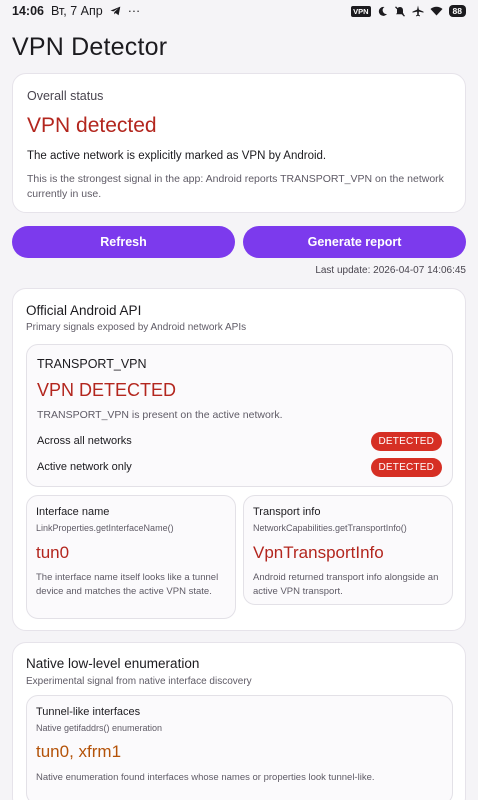 This screenshot has width=478, height=800. I want to click on transport-info-value: VpnTransportInfo, so click(318, 552).